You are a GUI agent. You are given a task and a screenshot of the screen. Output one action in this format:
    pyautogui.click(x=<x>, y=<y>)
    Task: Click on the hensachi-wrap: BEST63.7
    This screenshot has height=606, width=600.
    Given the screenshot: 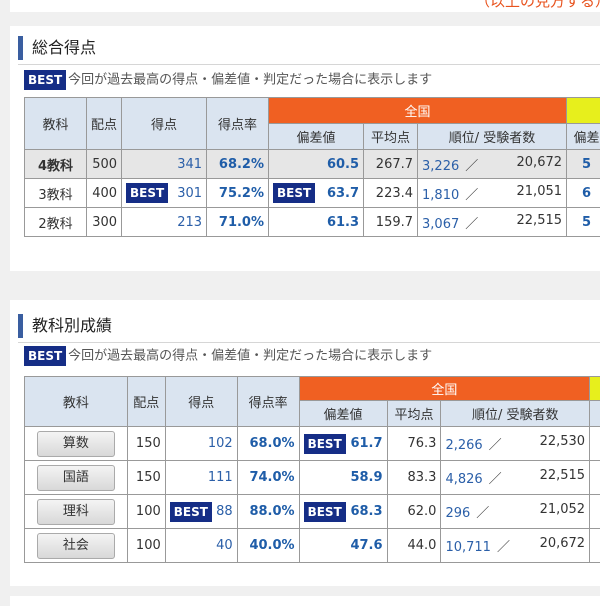 What is the action you would take?
    pyautogui.click(x=316, y=193)
    